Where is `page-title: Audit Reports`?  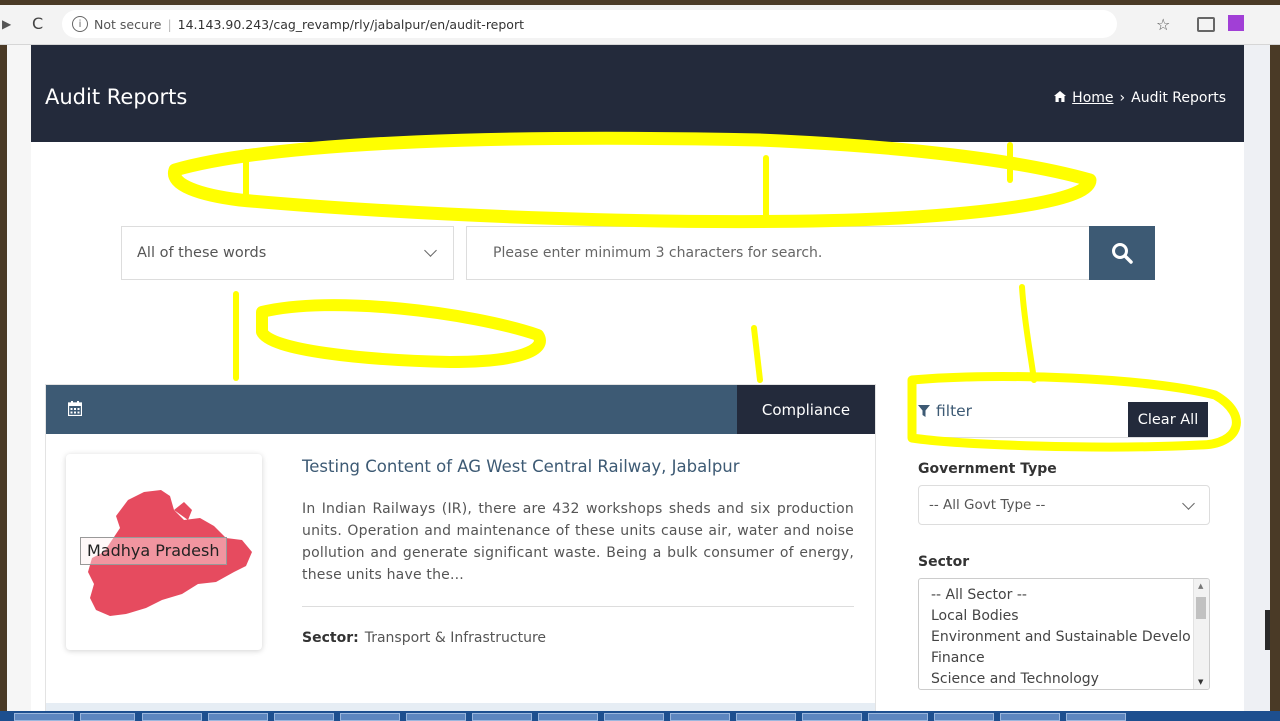
page-title: Audit Reports is located at coordinates (116, 97).